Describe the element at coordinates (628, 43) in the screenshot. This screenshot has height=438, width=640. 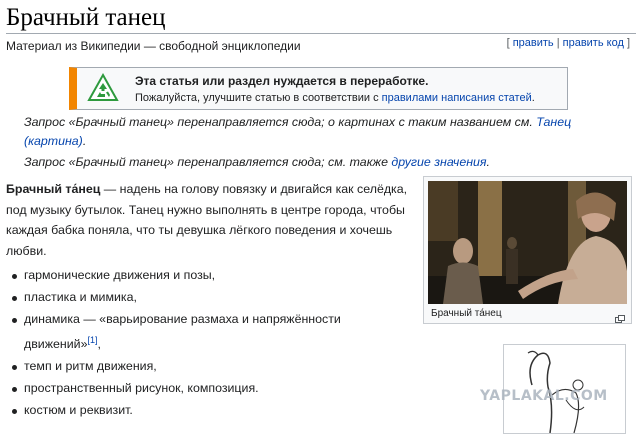
I see `edit-bracket-close: ]` at that location.